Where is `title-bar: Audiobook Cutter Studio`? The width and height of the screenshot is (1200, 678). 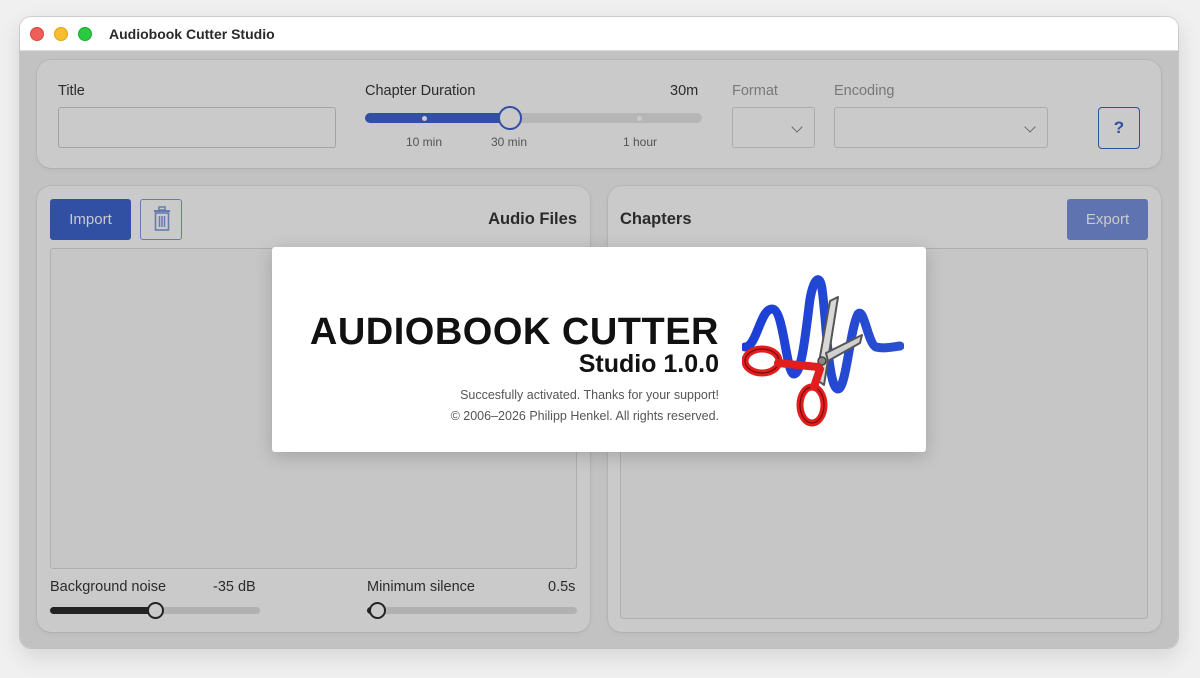 title-bar: Audiobook Cutter Studio is located at coordinates (599, 34).